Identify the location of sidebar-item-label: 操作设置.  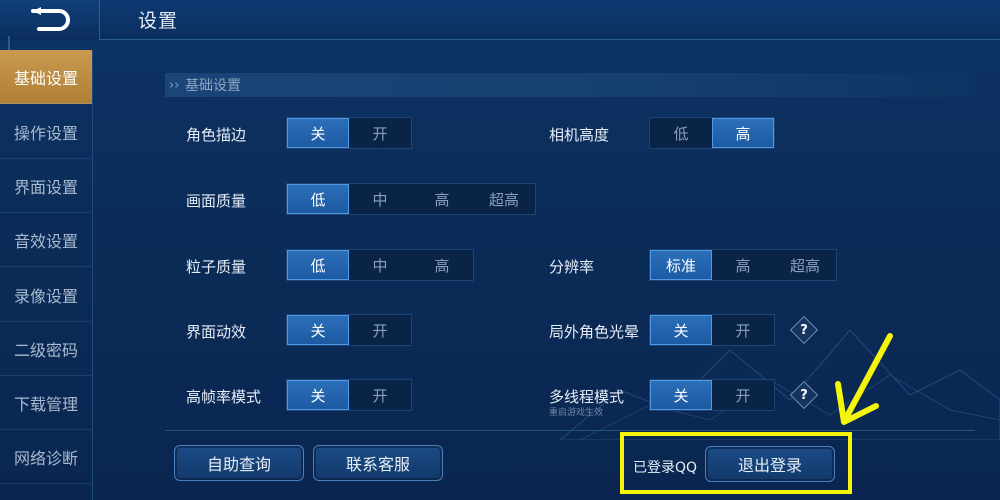
(45, 133).